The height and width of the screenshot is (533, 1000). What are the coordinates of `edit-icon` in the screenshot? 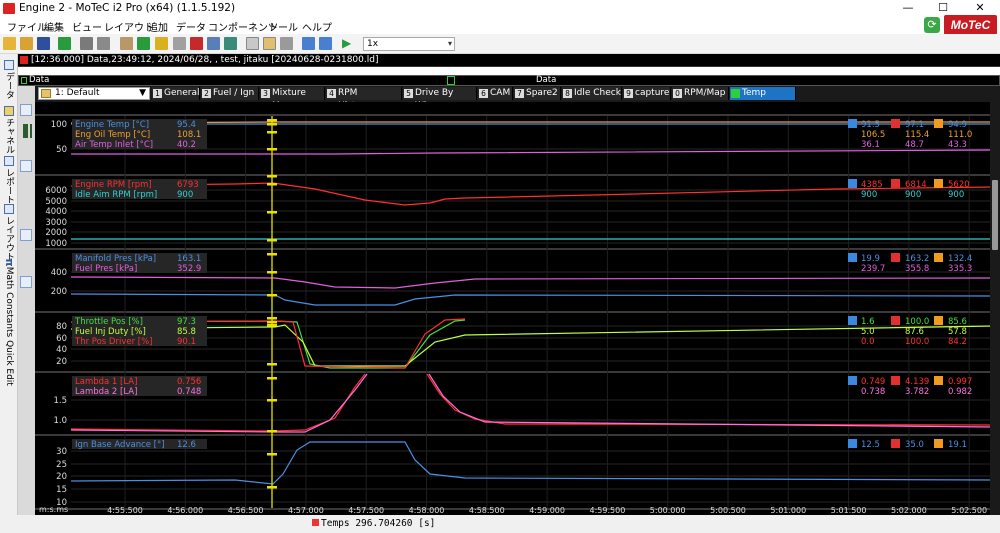 It's located at (126, 43).